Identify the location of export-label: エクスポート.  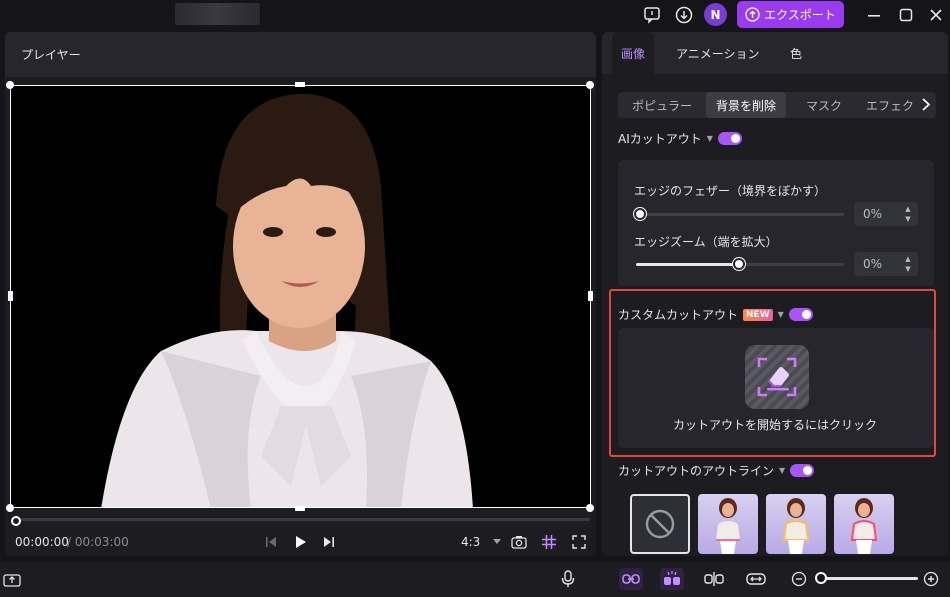
(800, 15).